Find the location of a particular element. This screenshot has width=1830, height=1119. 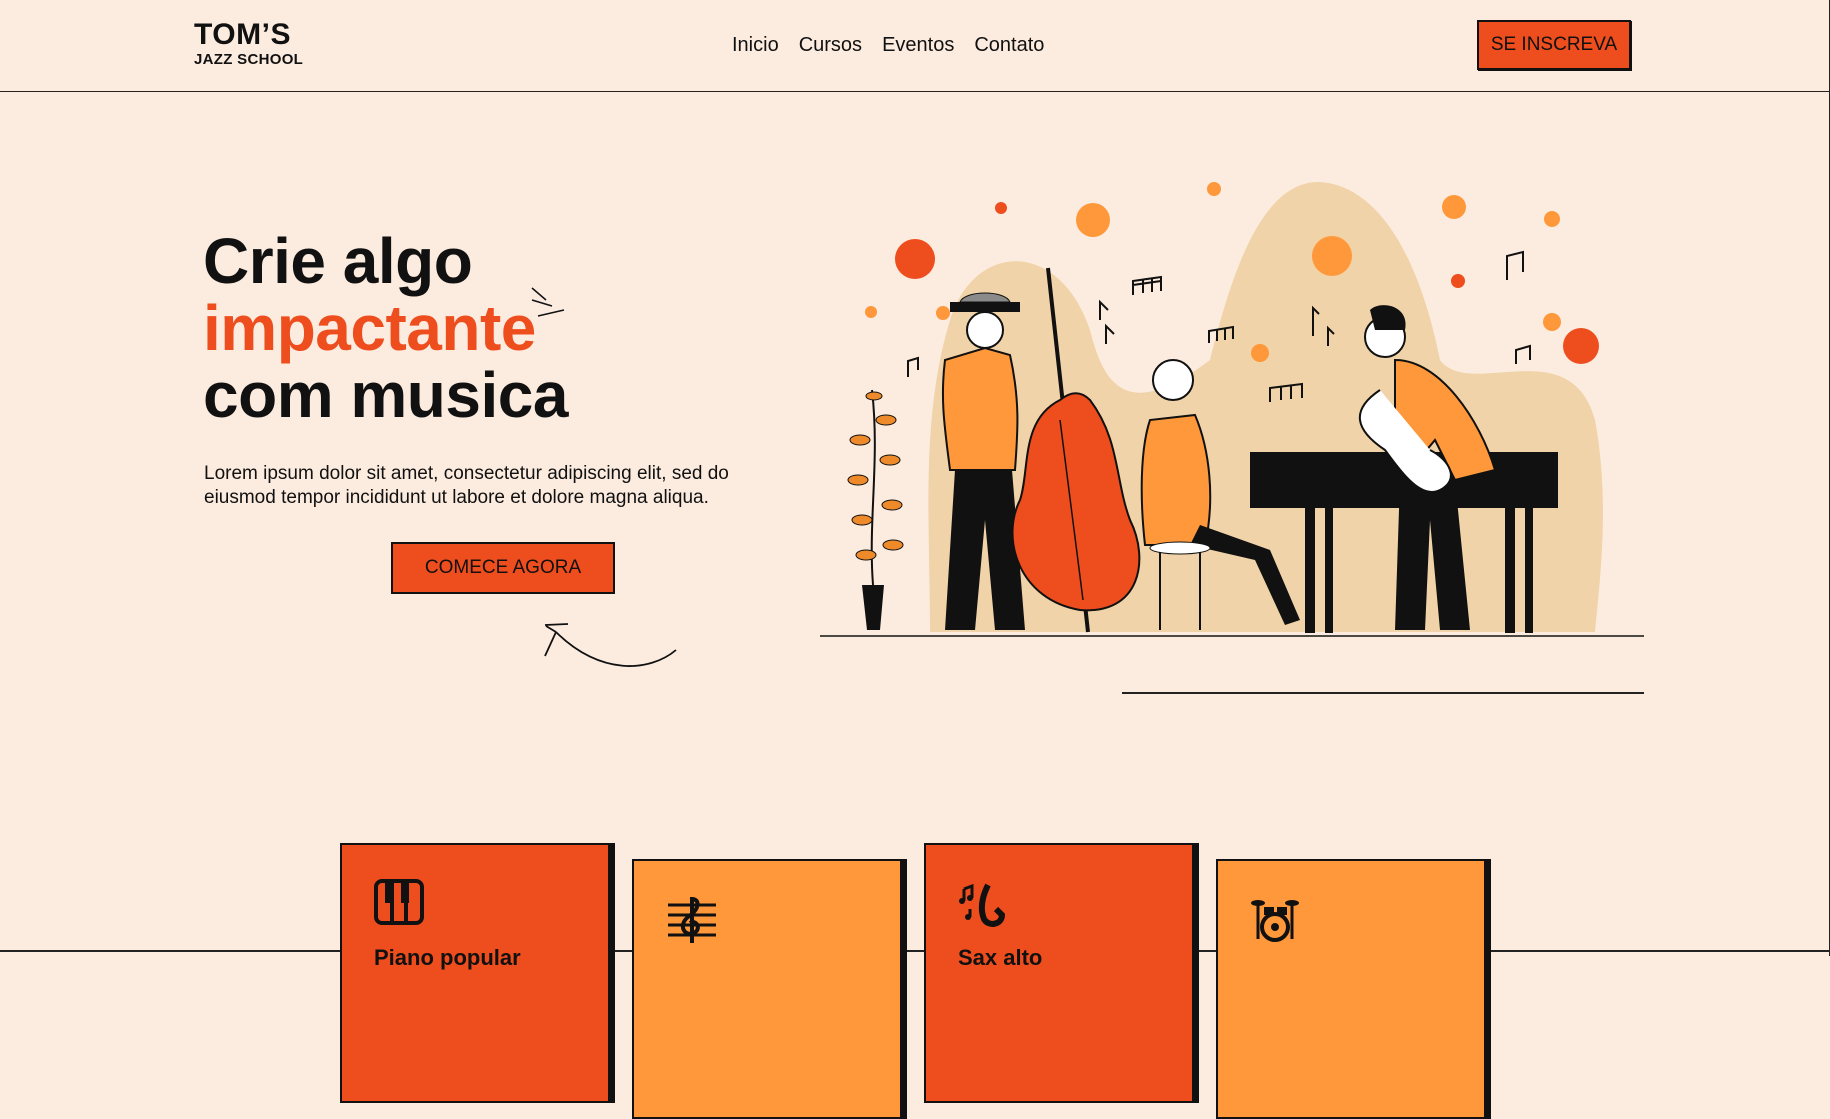

logo-title: TOM’S is located at coordinates (242, 34).